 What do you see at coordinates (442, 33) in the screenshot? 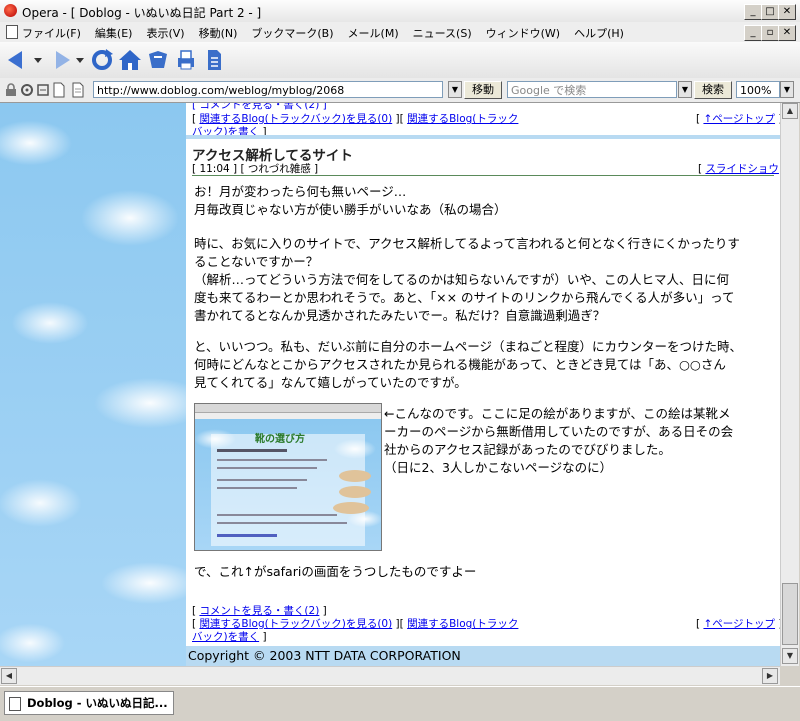
I see `menu-news: ニュース(S)` at bounding box center [442, 33].